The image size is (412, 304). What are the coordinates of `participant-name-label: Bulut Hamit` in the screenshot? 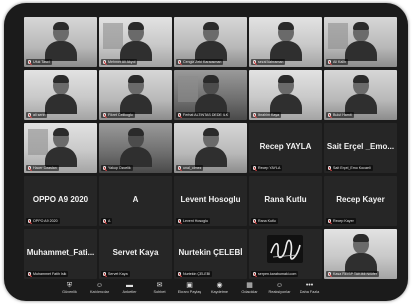 It's located at (340, 115).